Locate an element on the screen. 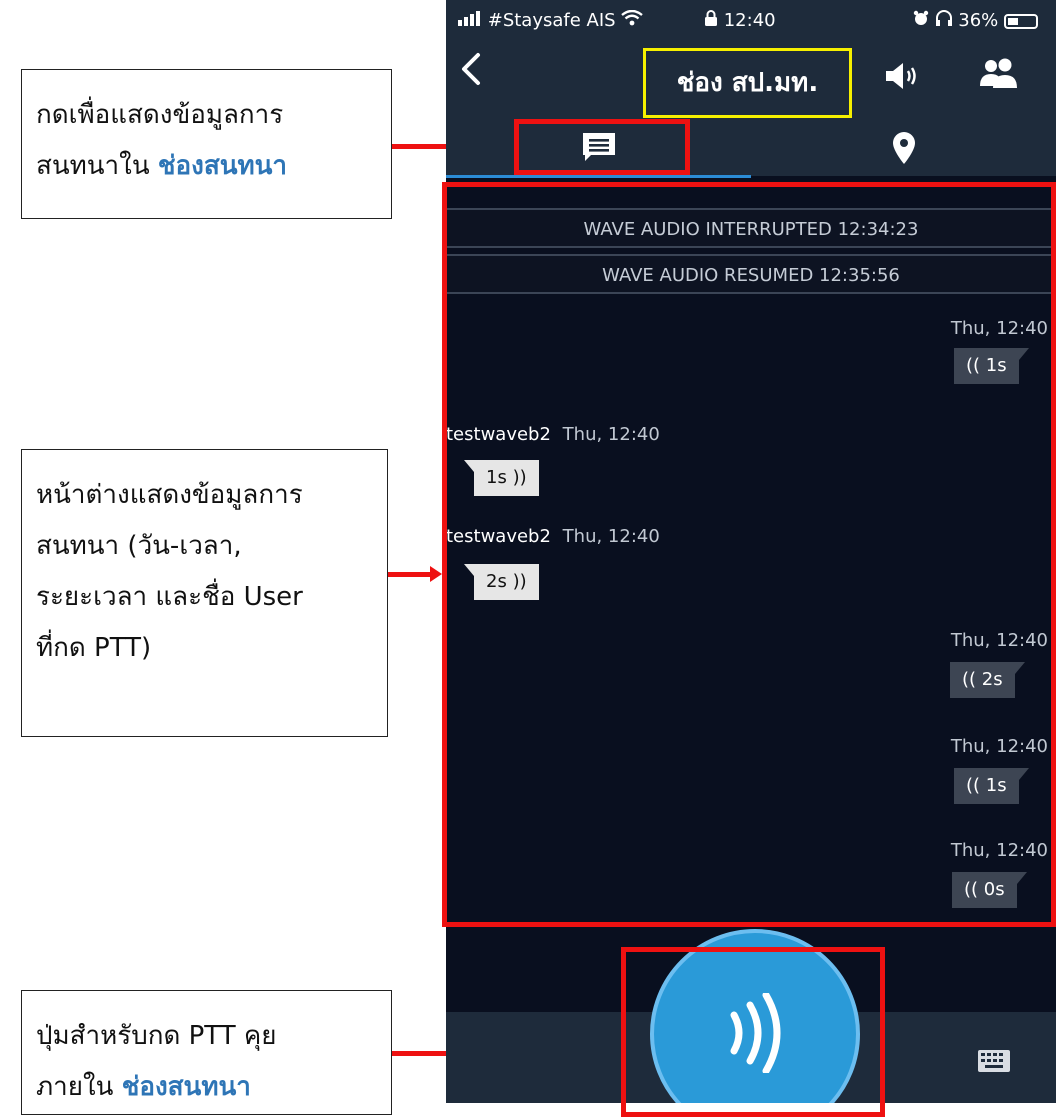 The image size is (1056, 1117). voice-message-bubble: 2s )) is located at coordinates (501, 582).